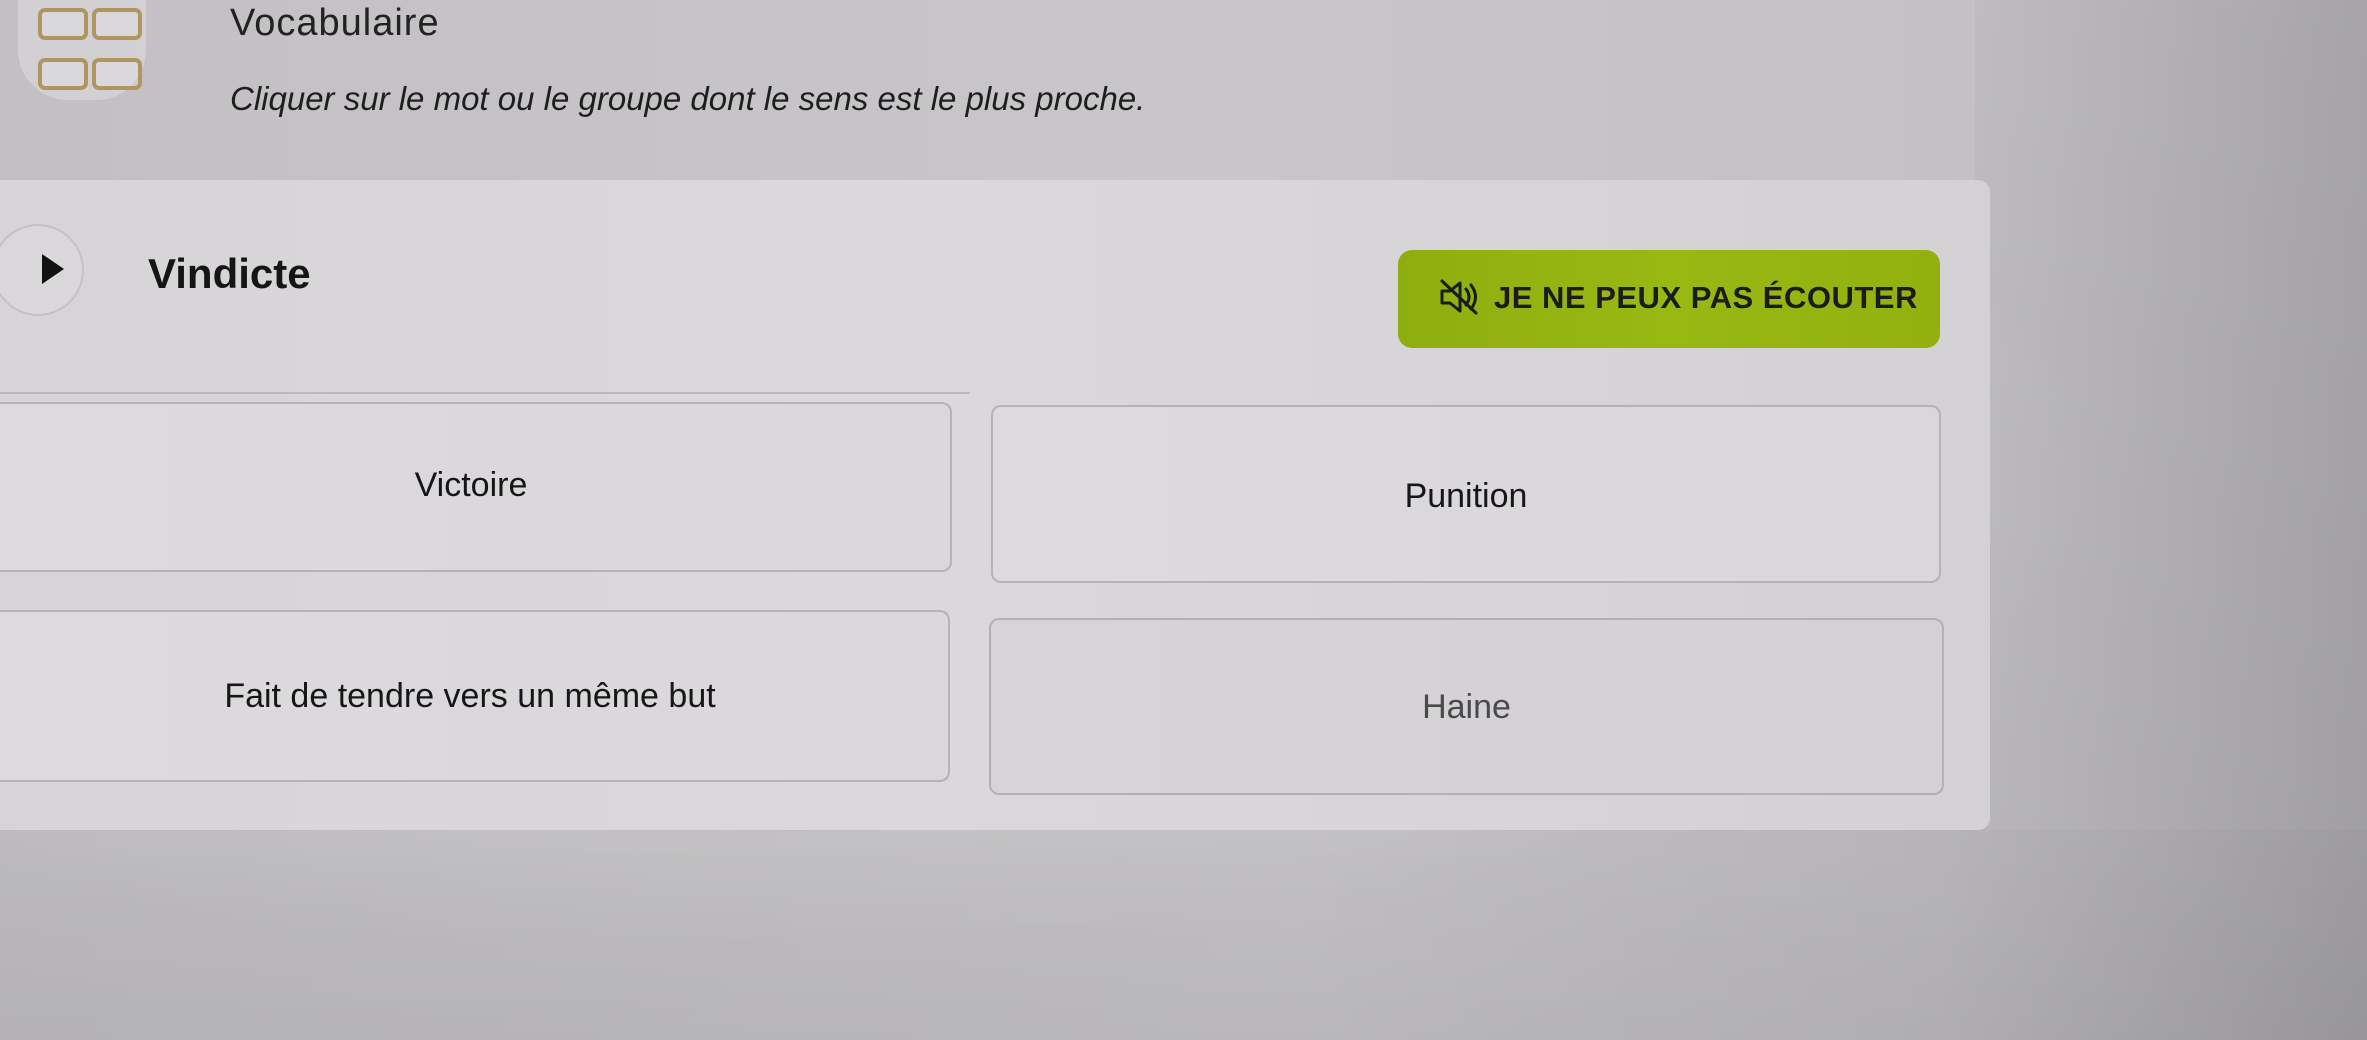 The image size is (2367, 1040). I want to click on answer-option-label: Haine, so click(1466, 707).